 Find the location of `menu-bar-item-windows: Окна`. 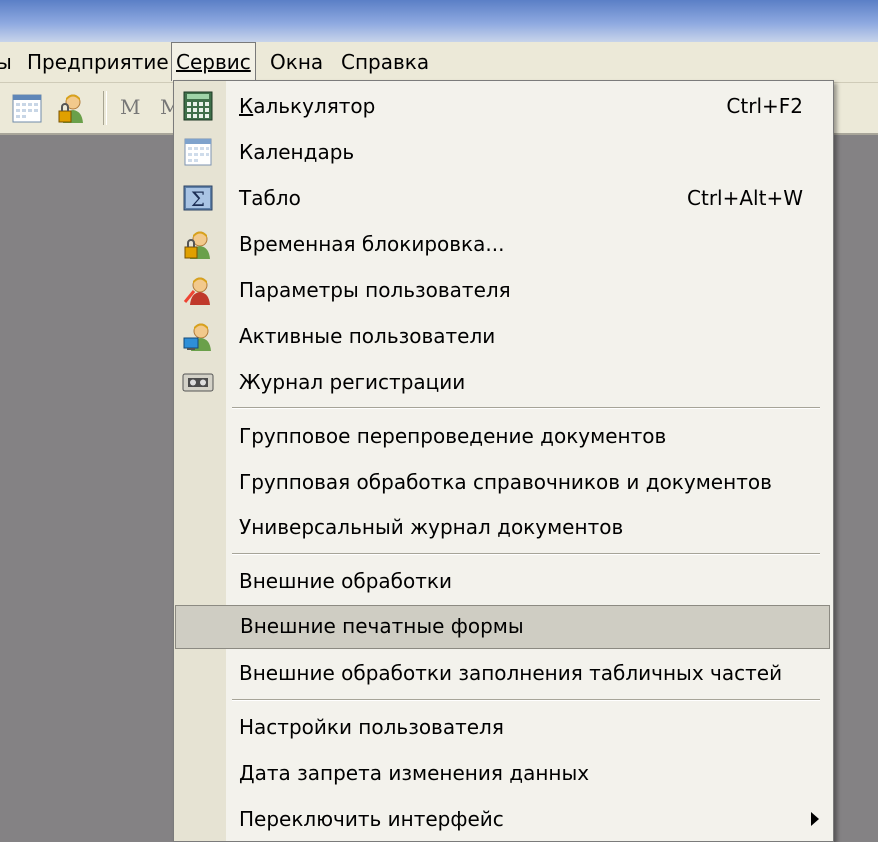

menu-bar-item-windows: Окна is located at coordinates (296, 62).